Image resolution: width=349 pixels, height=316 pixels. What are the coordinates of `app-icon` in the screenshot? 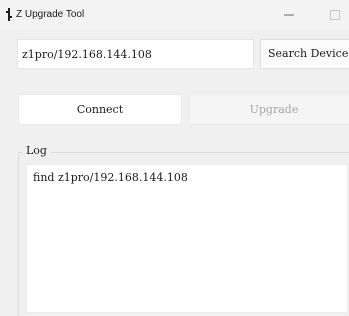 It's located at (9, 14).